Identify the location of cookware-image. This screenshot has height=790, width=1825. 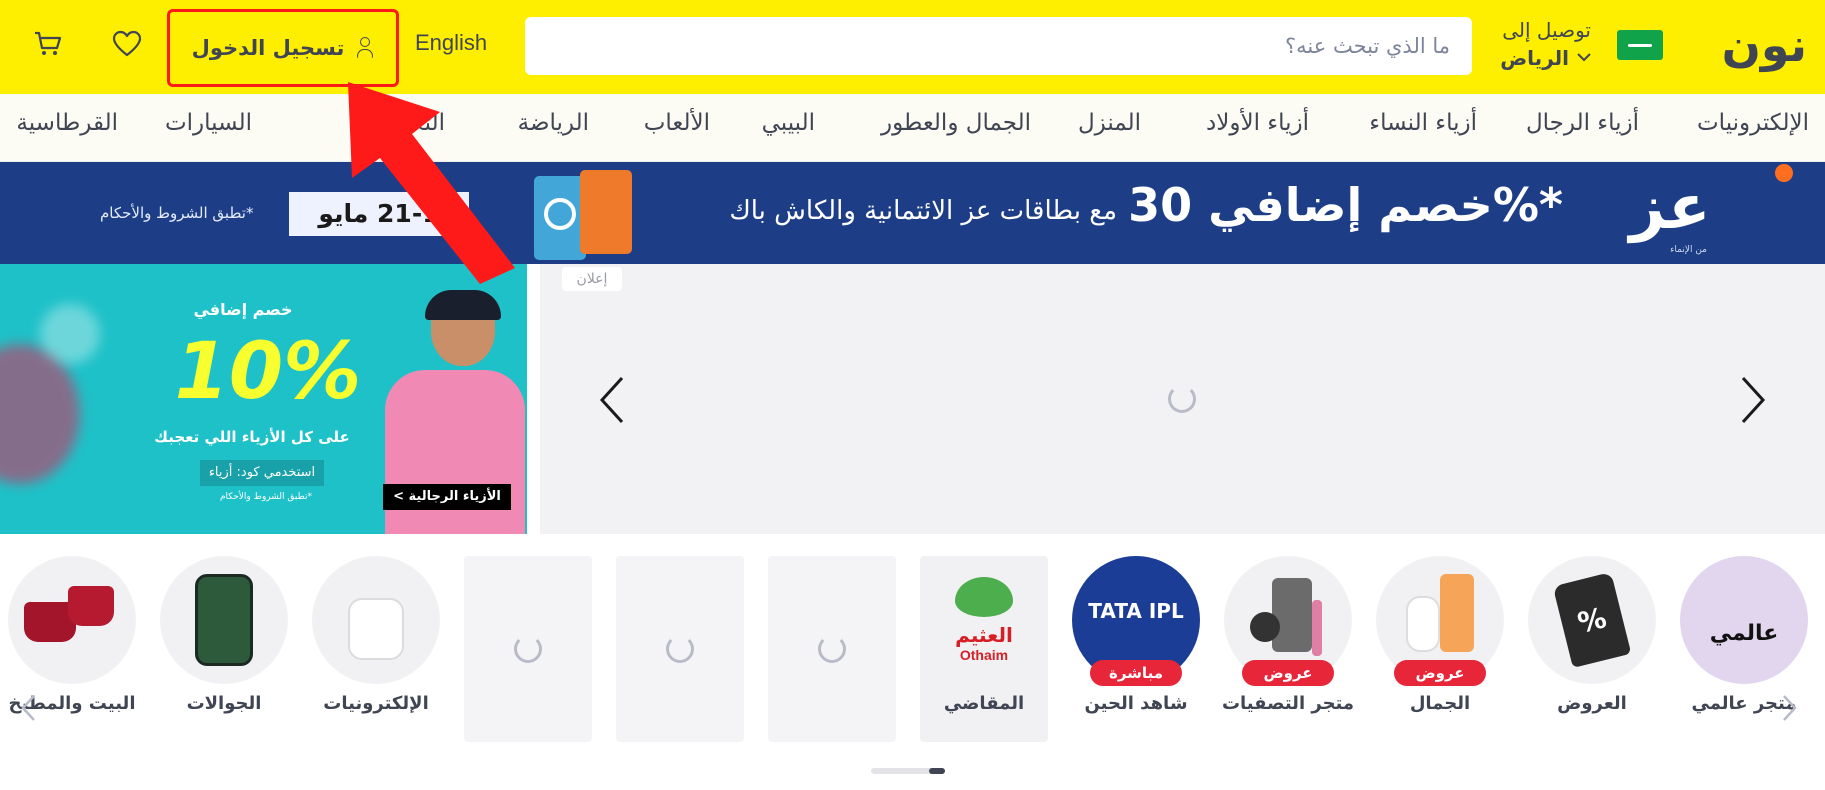
(72, 620).